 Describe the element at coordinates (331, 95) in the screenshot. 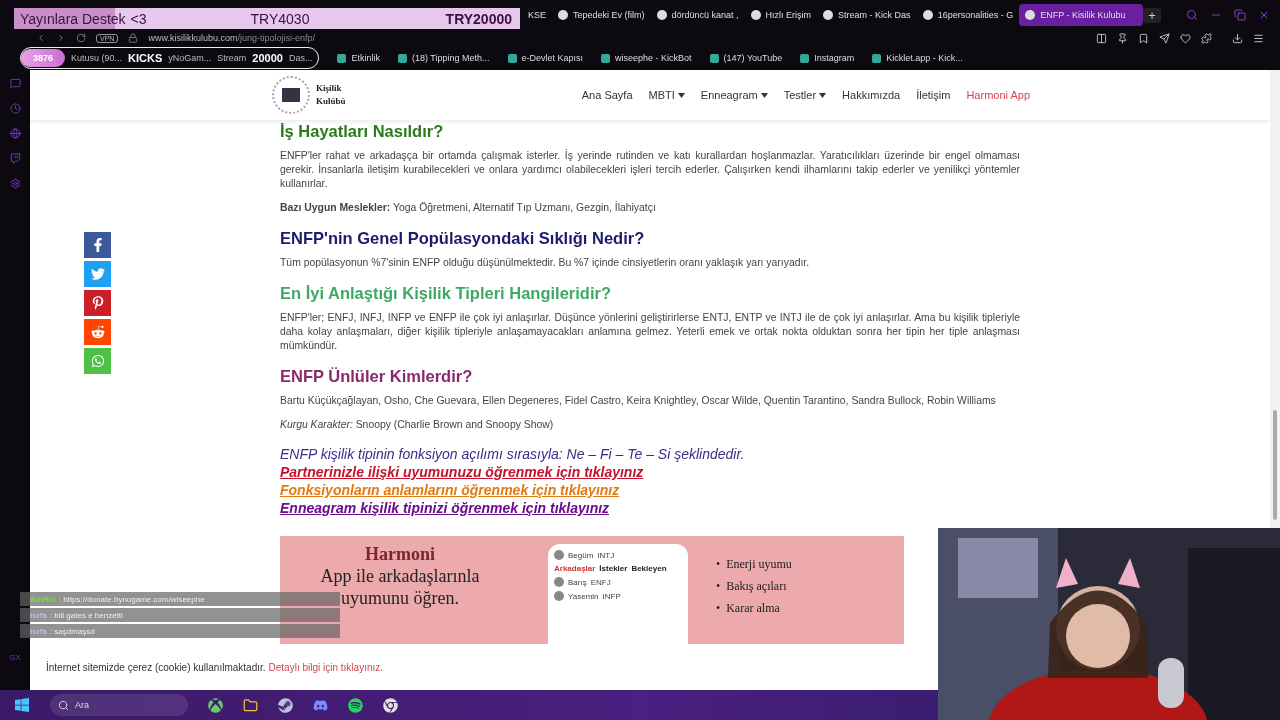

I see `logo-text: Kişilik Kulübü` at that location.